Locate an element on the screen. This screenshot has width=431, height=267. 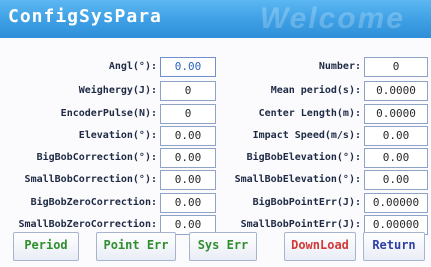
field-label: SmallBobElevation(°): is located at coordinates (297, 179).